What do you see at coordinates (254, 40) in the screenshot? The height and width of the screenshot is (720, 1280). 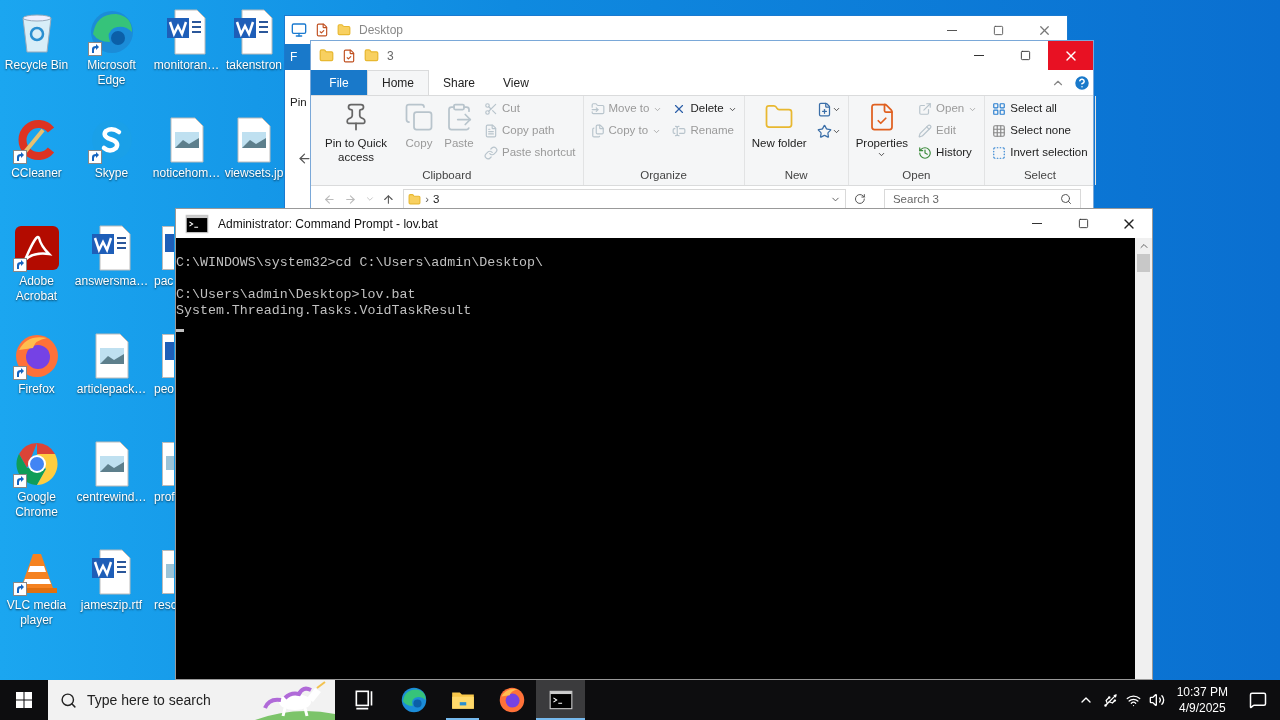 I see `desktop-icon: takenstron` at bounding box center [254, 40].